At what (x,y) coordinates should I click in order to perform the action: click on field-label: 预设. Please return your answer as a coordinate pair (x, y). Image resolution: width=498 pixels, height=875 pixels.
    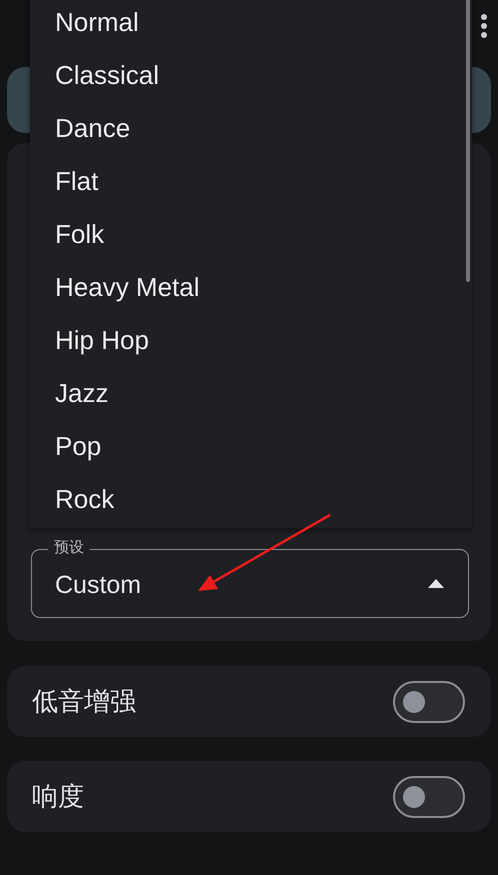
    Looking at the image, I should click on (69, 548).